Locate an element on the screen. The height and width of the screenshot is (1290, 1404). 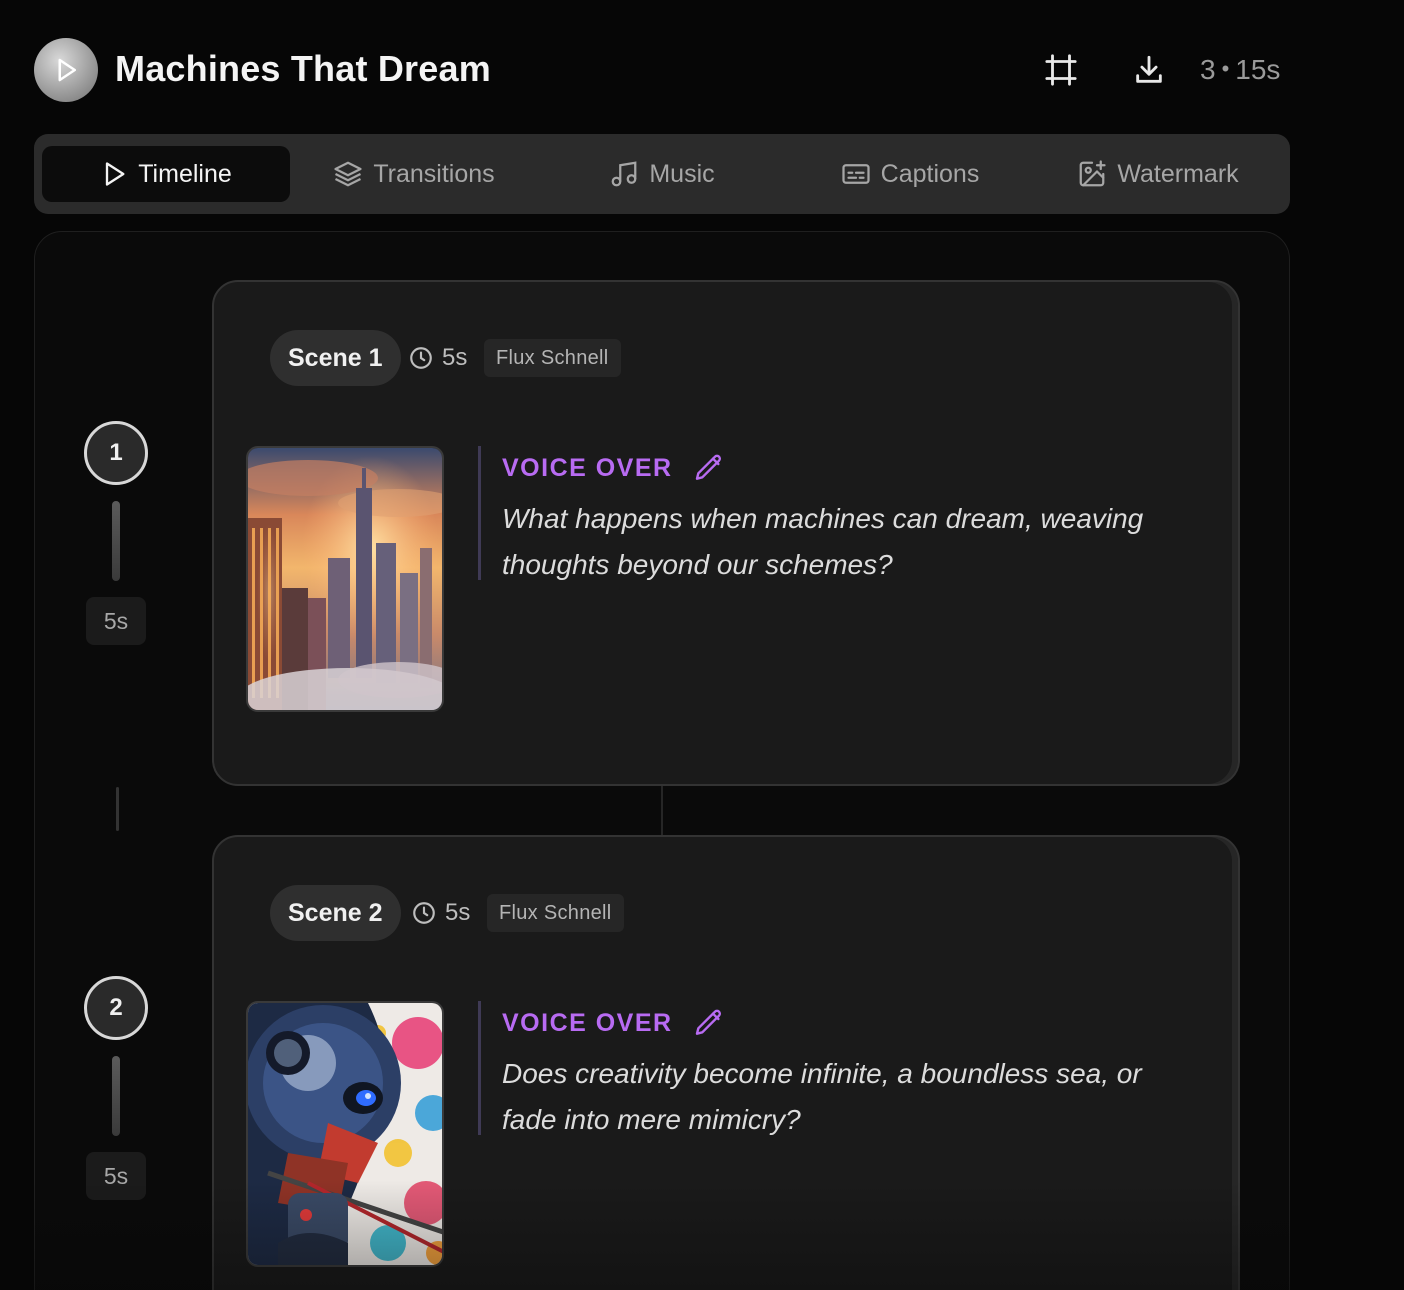
tab-timeline: Timeline is located at coordinates (166, 174).